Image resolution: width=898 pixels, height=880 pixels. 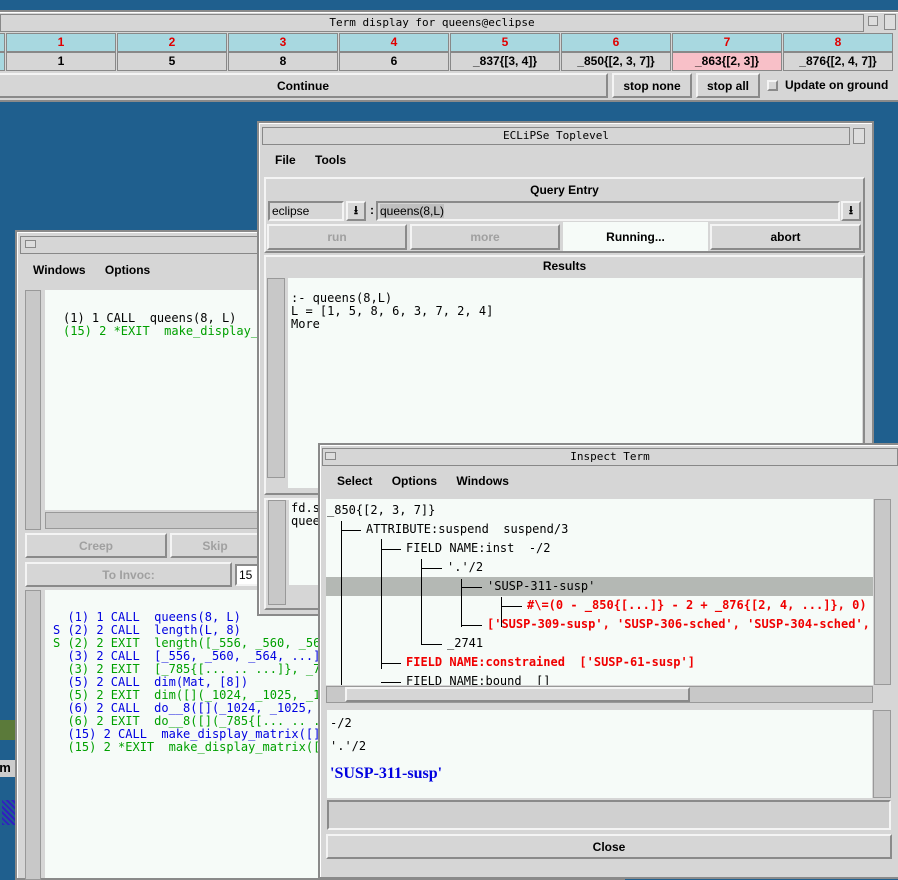 What do you see at coordinates (505, 61) in the screenshot?
I see `column-value: _837{[3, 4]}` at bounding box center [505, 61].